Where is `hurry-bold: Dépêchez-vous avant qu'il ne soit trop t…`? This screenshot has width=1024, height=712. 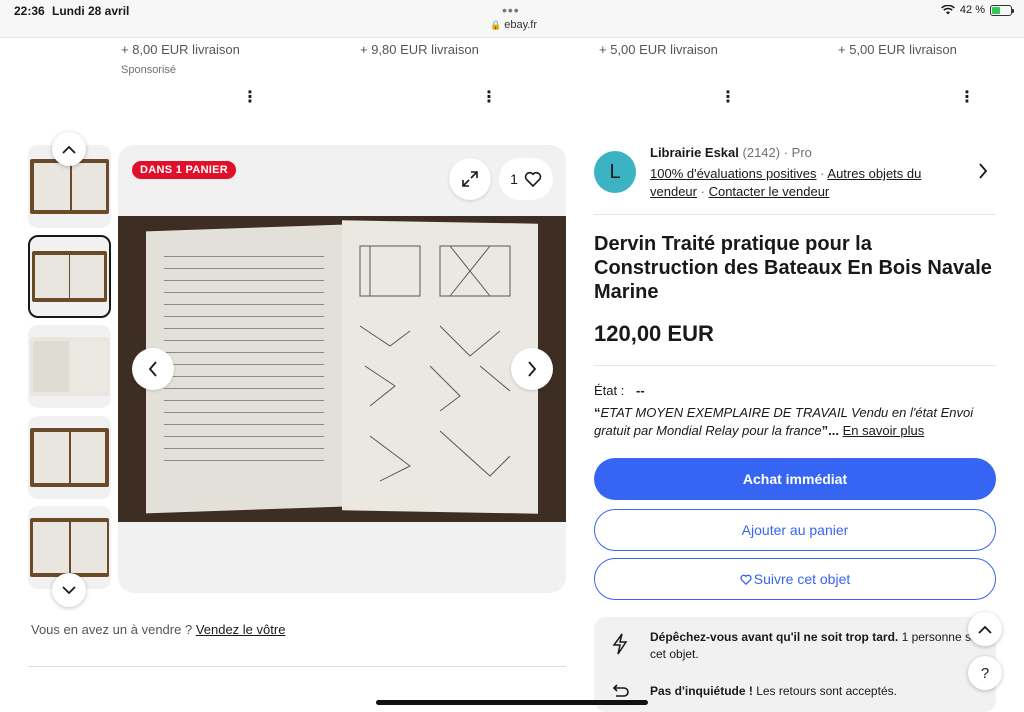 hurry-bold: Dépêchez-vous avant qu'il ne soit trop t… is located at coordinates (774, 637).